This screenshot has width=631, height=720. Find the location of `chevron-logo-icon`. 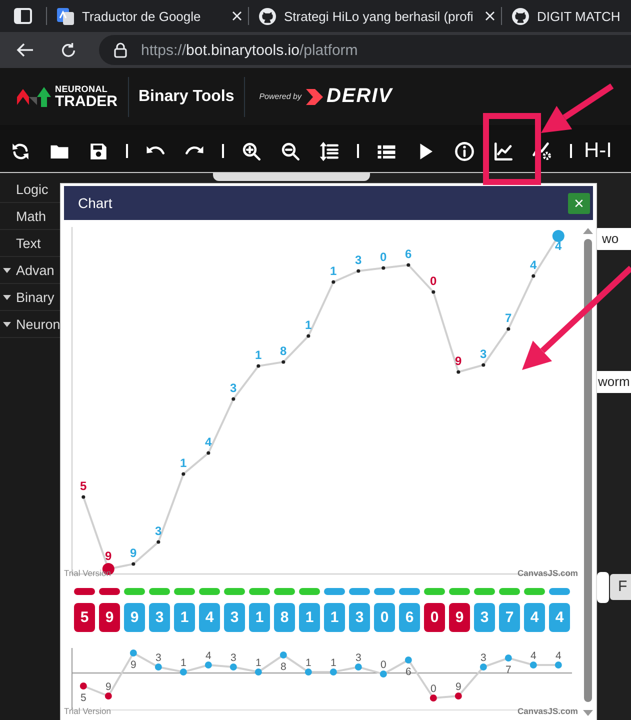

chevron-logo-icon is located at coordinates (315, 96).